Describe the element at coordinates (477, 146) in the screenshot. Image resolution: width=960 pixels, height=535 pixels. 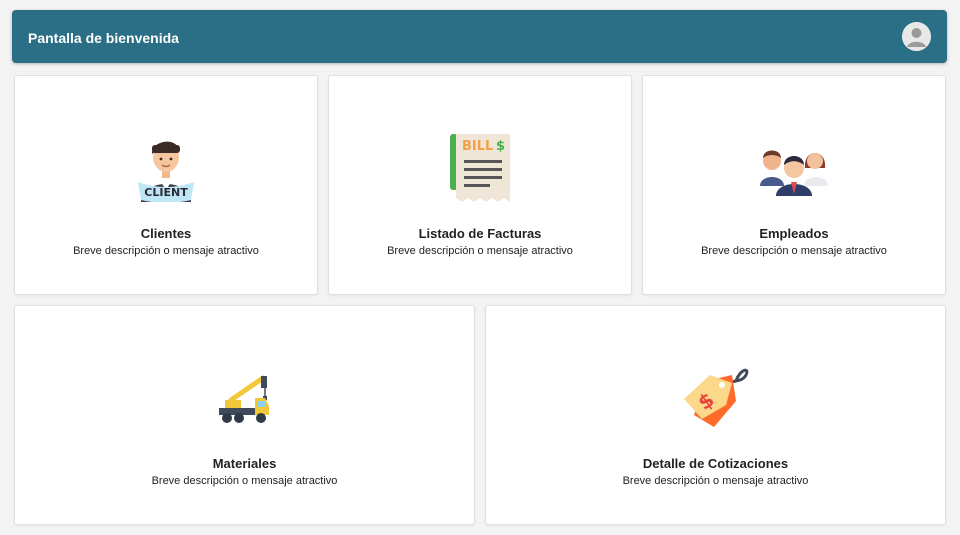
I see `svg-text: BILL` at that location.